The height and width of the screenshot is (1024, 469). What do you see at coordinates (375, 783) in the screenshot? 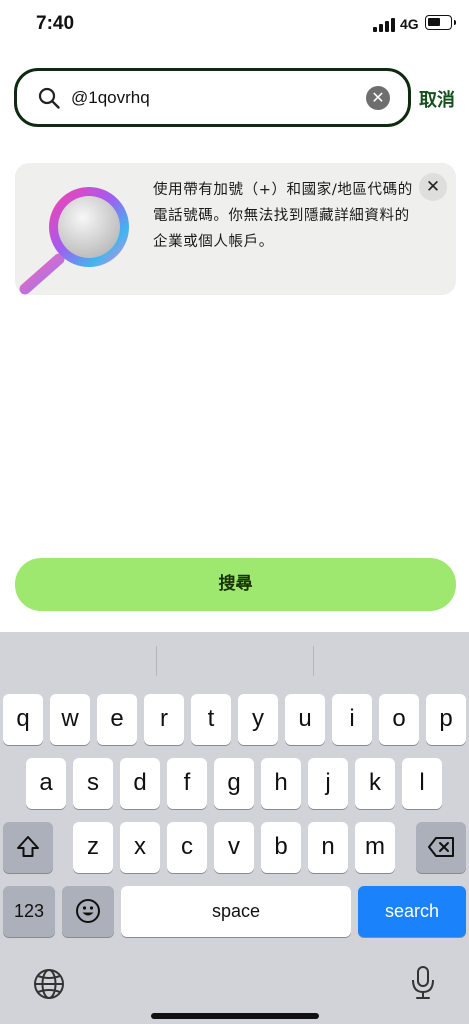
I see `key-k: k` at bounding box center [375, 783].